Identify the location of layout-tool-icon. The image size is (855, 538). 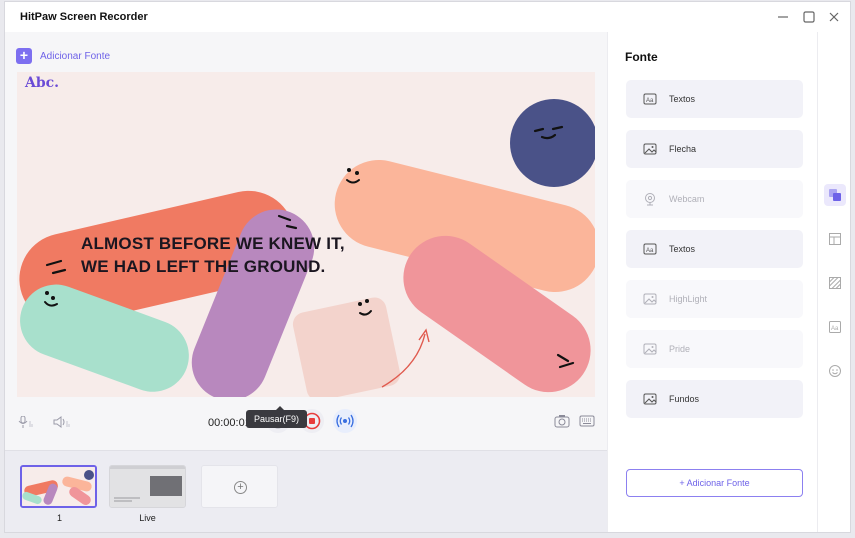
(835, 239).